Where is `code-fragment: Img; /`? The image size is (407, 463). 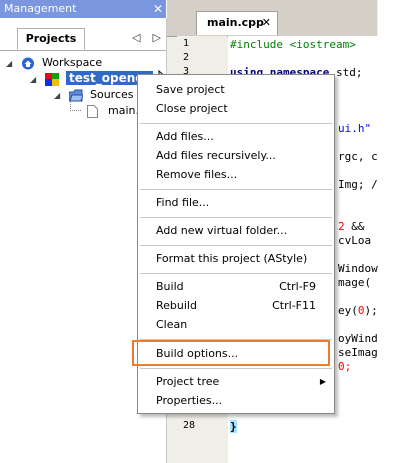
code-fragment: Img; / is located at coordinates (358, 184).